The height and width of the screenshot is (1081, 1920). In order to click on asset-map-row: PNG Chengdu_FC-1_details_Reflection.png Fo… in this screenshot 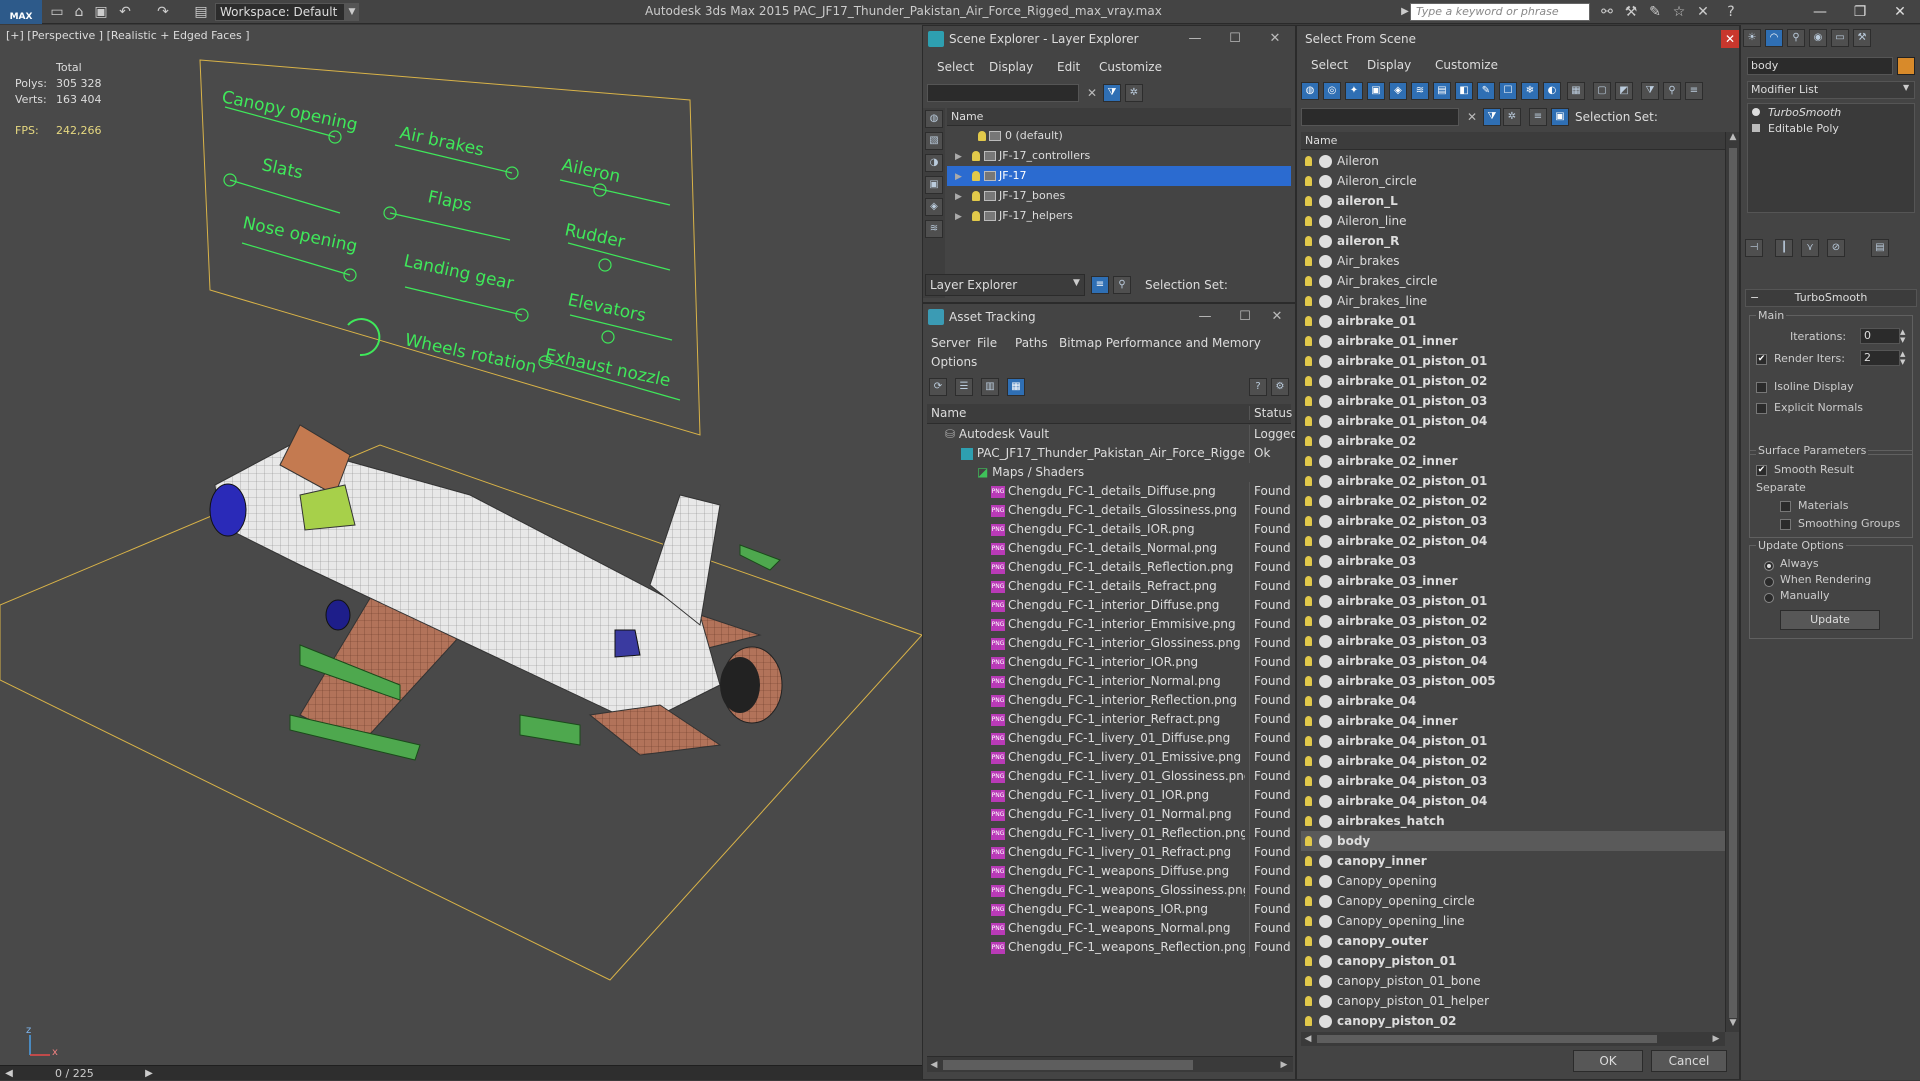, I will do `click(1111, 567)`.